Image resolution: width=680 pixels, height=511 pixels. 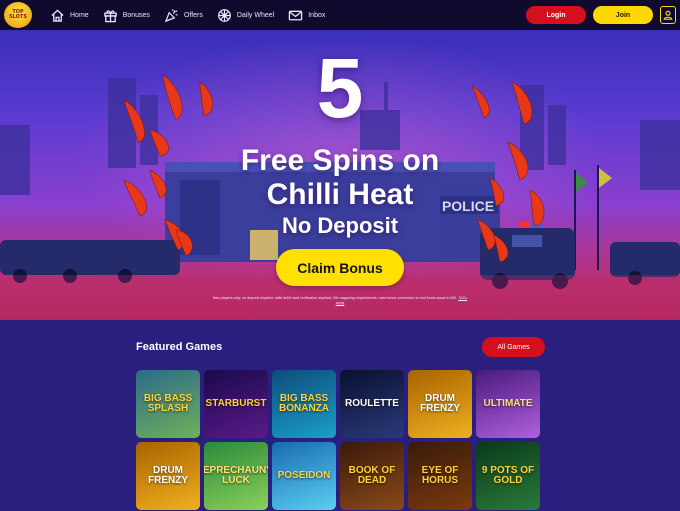 I want to click on game-title: BIG BASS BONANZA, so click(x=304, y=403).